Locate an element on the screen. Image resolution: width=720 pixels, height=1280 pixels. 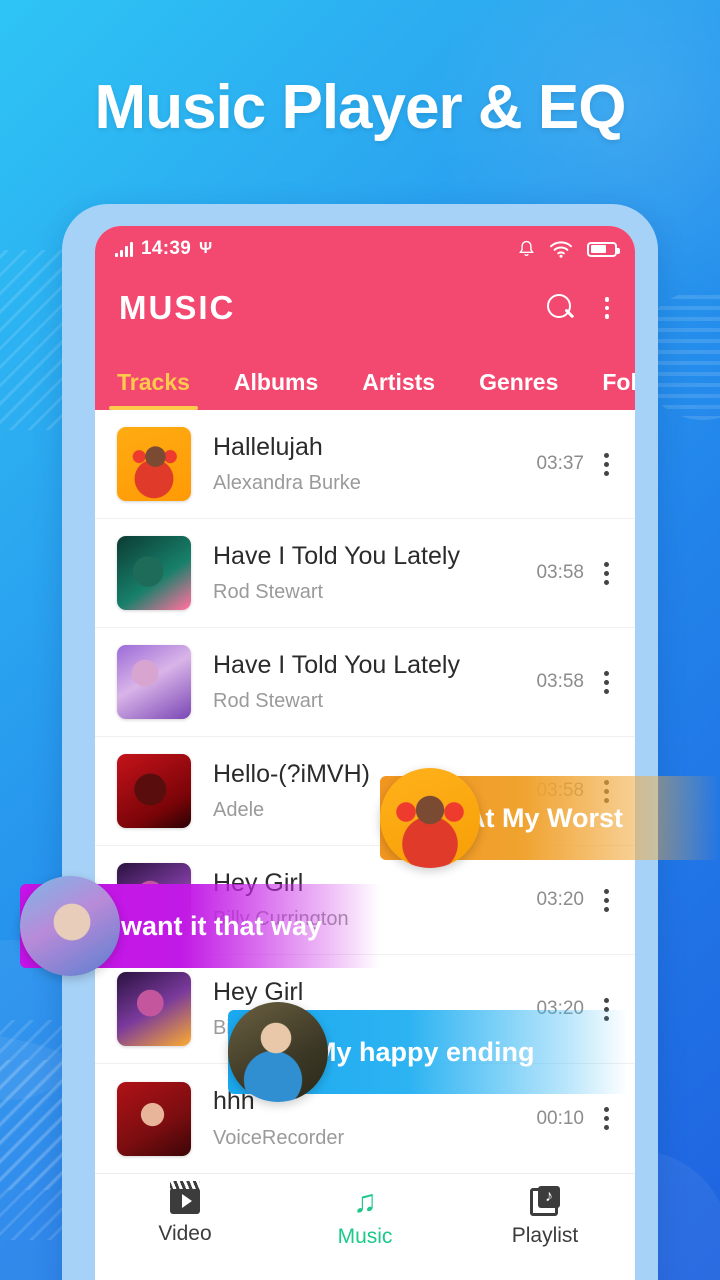
tab-genres: Genres is located at coordinates (518, 389).